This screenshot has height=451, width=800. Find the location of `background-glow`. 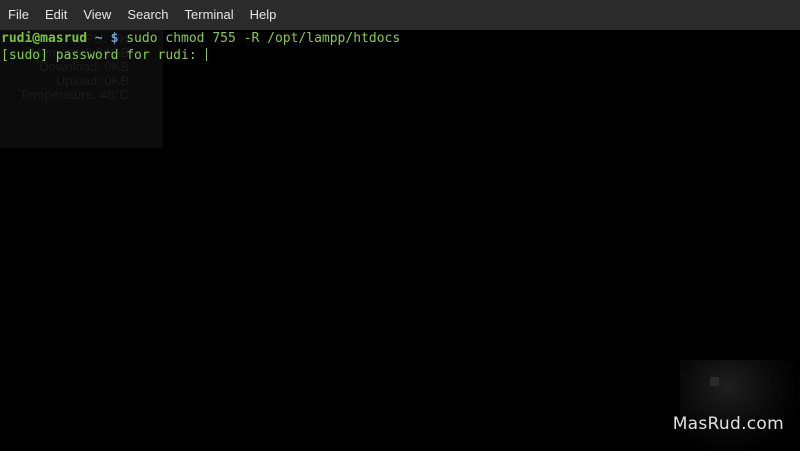

background-glow is located at coordinates (740, 405).